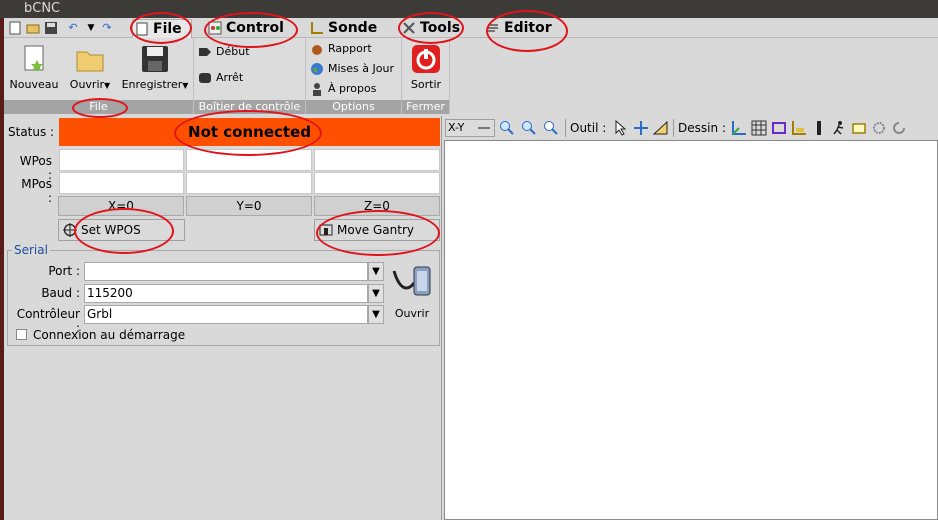 This screenshot has width=938, height=520. Describe the element at coordinates (377, 160) in the screenshot. I see `wpos-z-field` at that location.